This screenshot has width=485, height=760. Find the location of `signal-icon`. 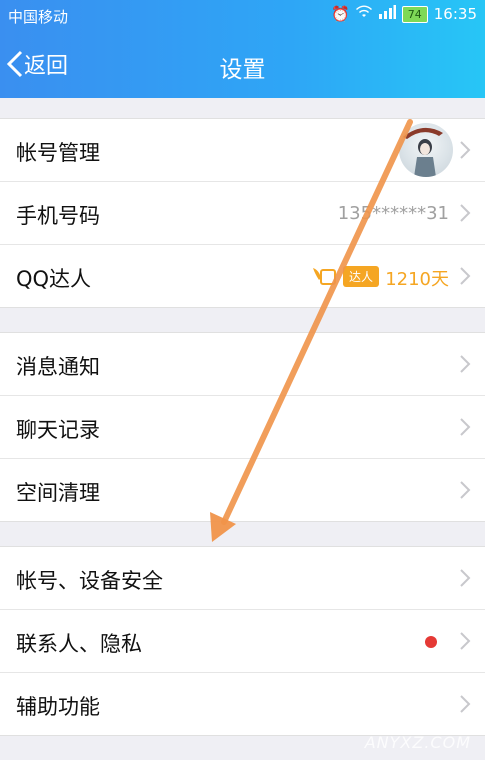

signal-icon is located at coordinates (387, 14).